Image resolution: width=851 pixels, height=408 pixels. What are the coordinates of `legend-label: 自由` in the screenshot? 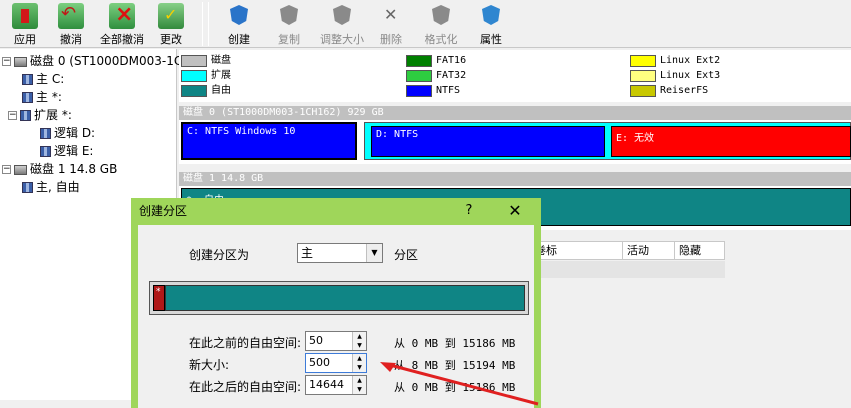 It's located at (221, 90).